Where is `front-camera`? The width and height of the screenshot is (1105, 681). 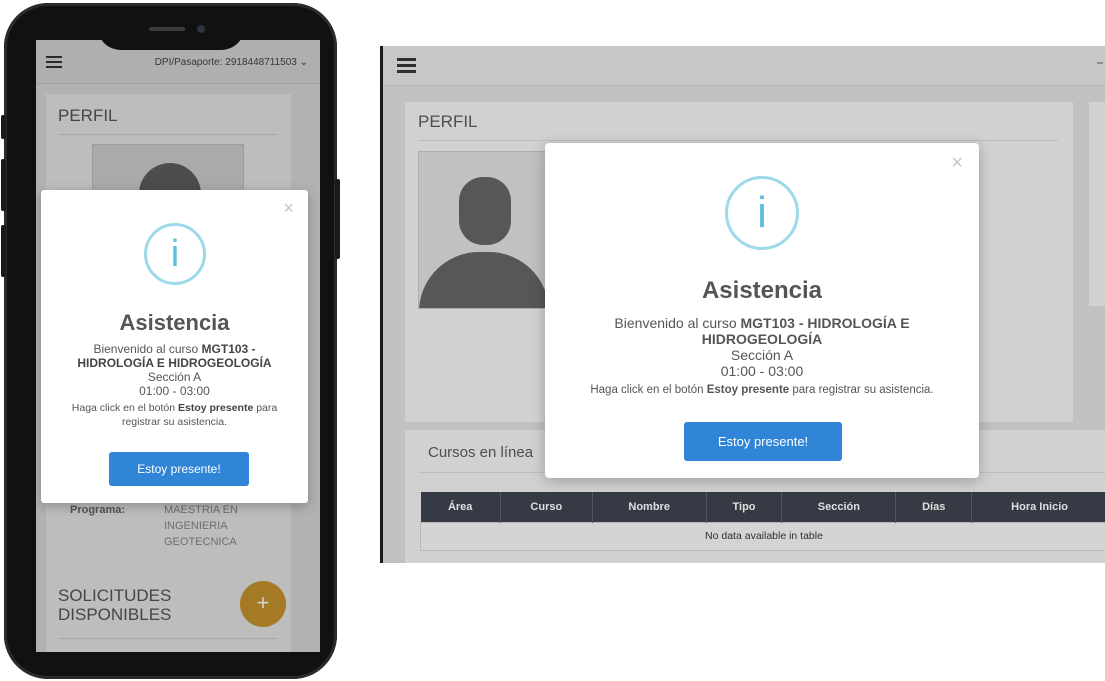 front-camera is located at coordinates (201, 29).